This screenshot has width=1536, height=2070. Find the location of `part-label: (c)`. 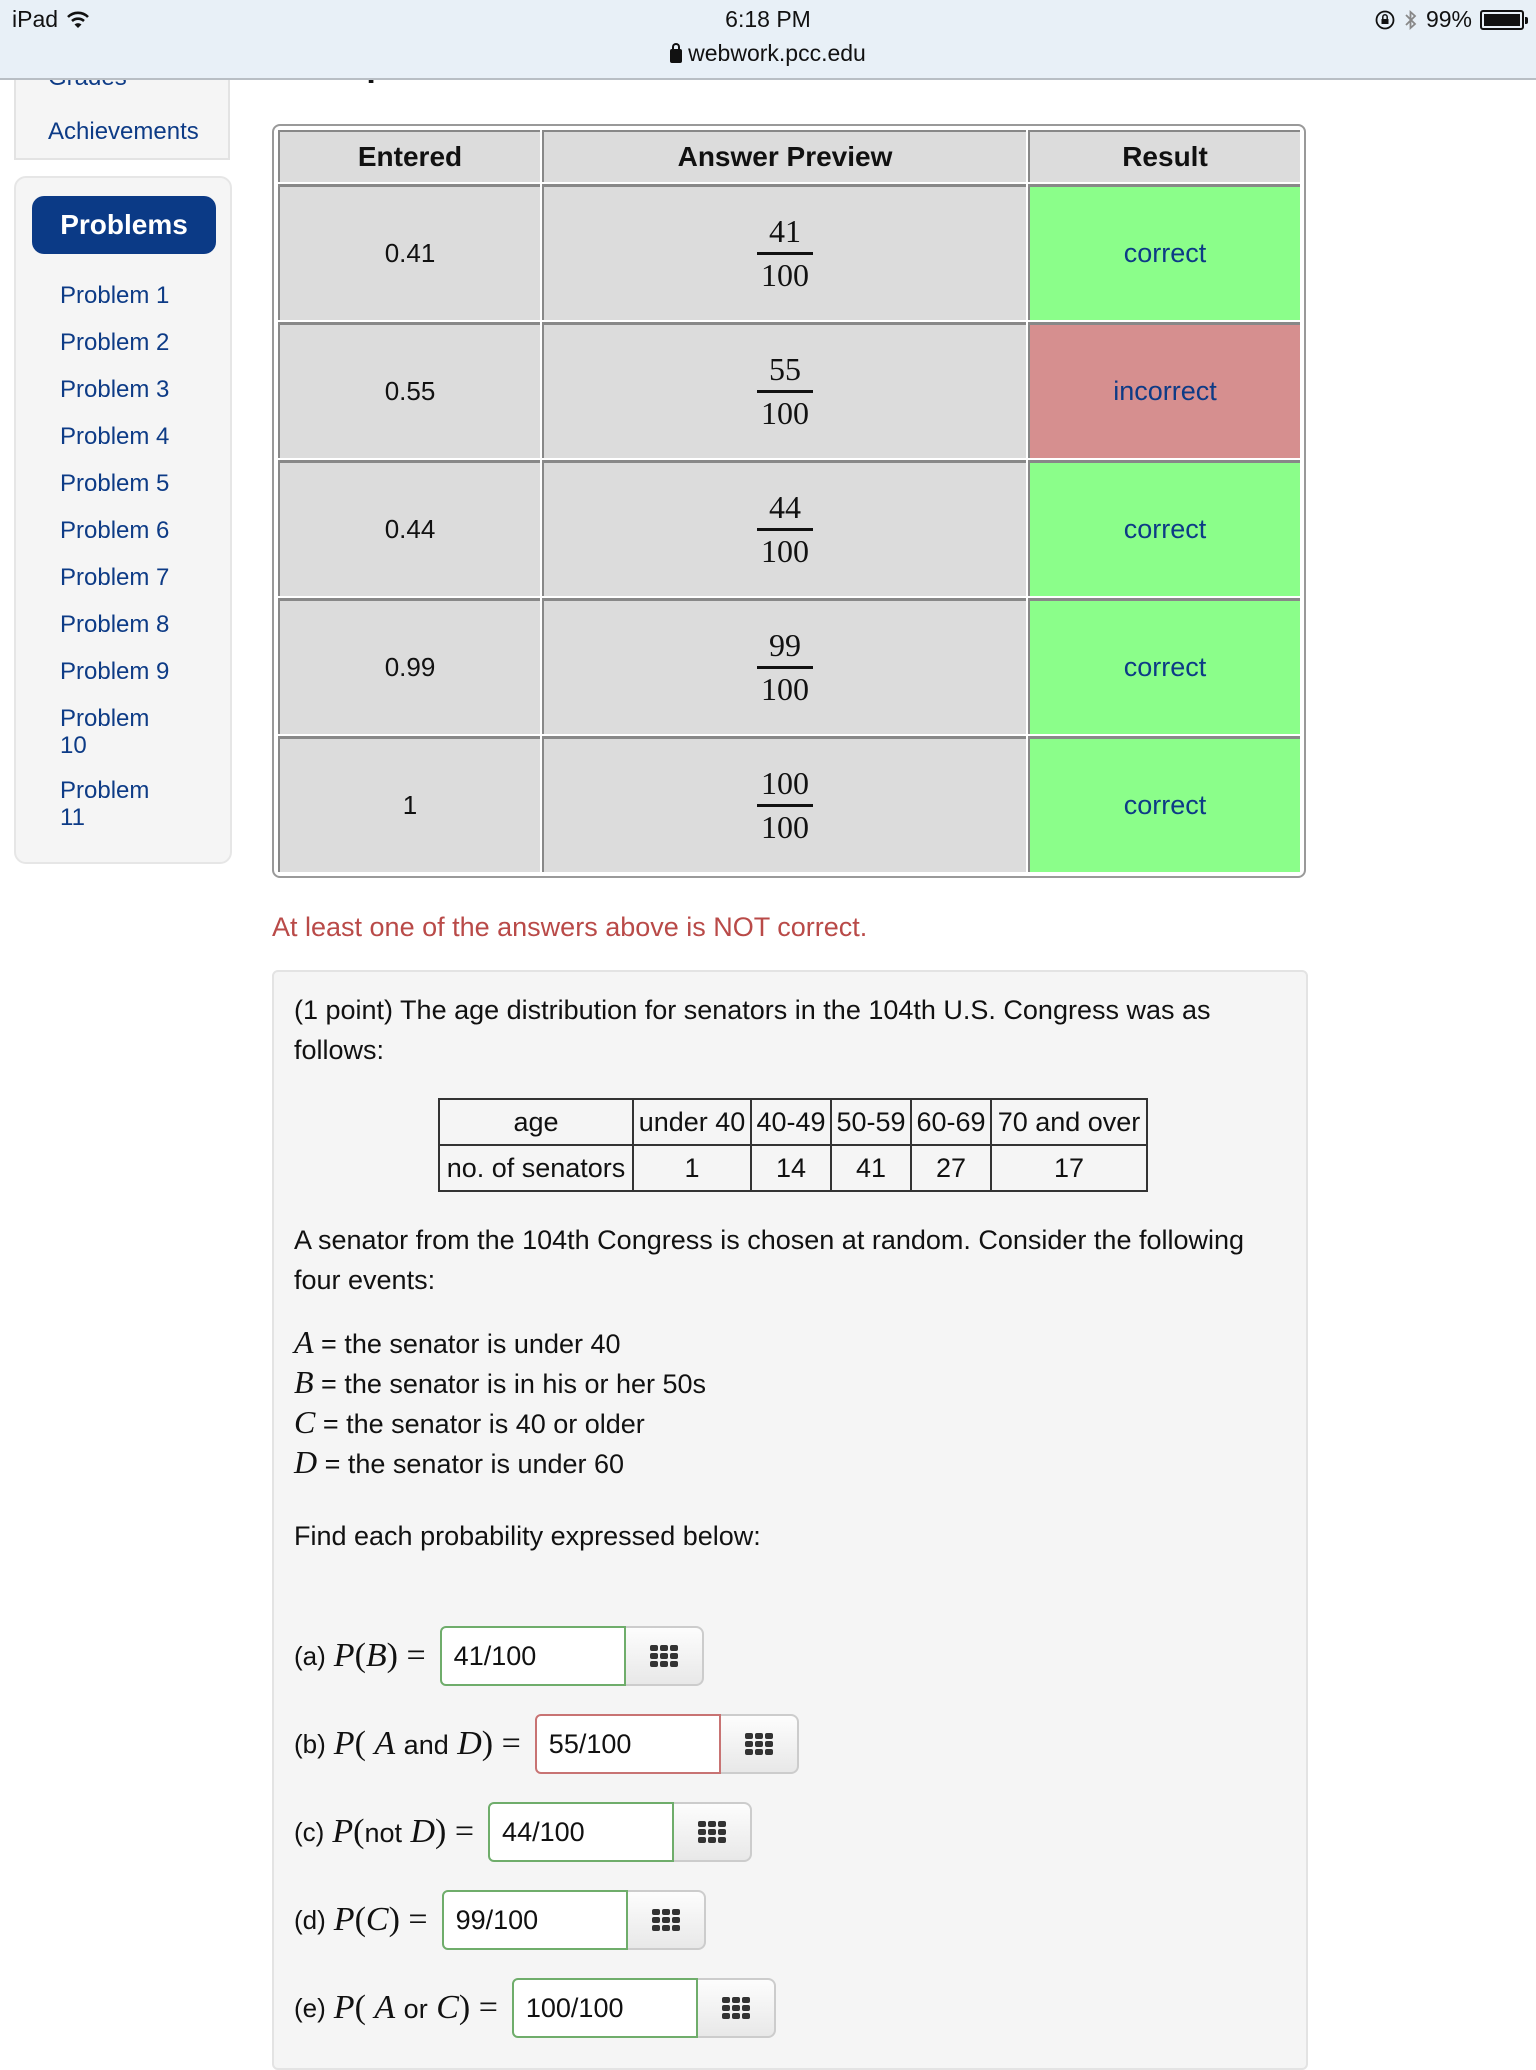

part-label: (c) is located at coordinates (309, 1831).